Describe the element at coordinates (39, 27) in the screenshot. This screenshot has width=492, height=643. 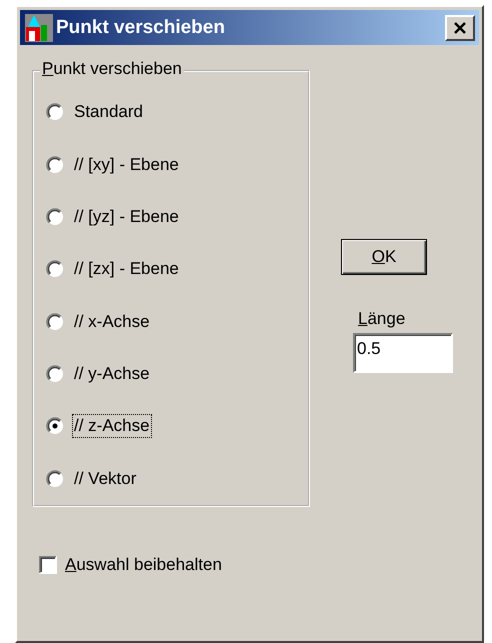
I see `house-icon` at that location.